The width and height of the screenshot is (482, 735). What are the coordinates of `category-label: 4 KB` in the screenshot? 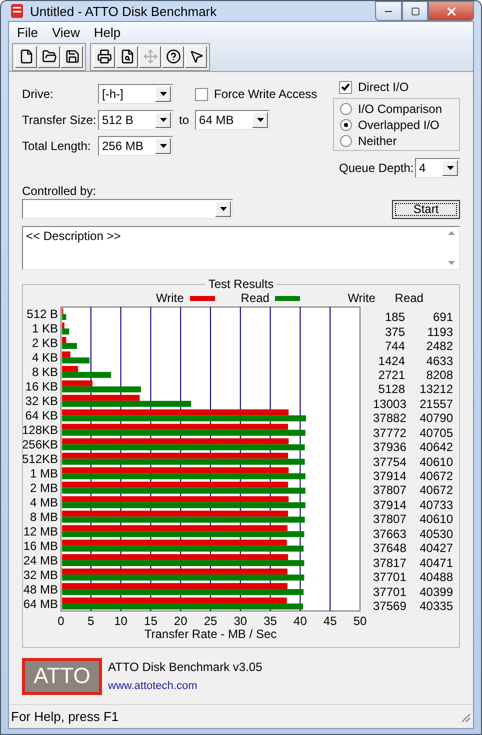 It's located at (45, 357).